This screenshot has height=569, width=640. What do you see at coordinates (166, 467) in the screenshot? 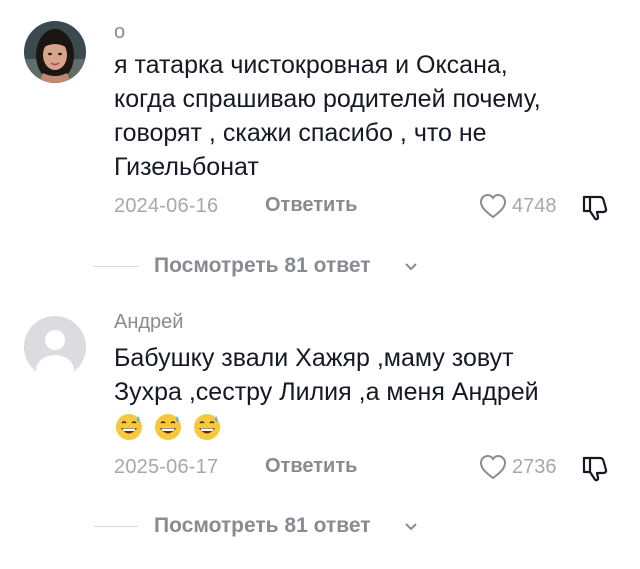
I see `comment-date: 2025-06-17` at bounding box center [166, 467].